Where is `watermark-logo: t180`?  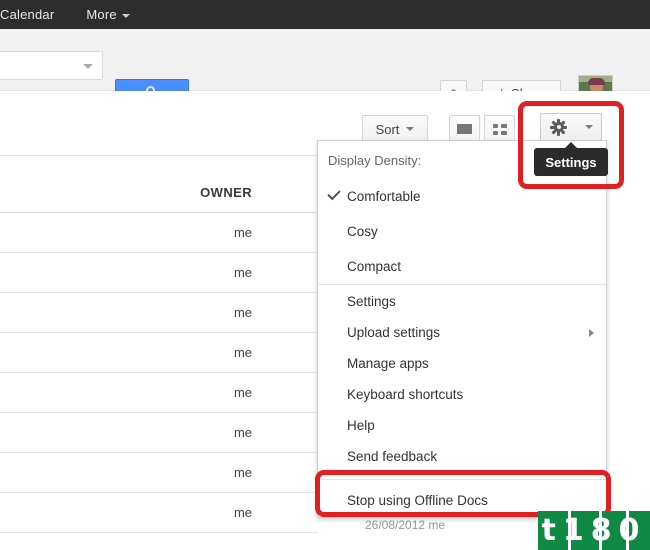
watermark-logo: t180 is located at coordinates (594, 530).